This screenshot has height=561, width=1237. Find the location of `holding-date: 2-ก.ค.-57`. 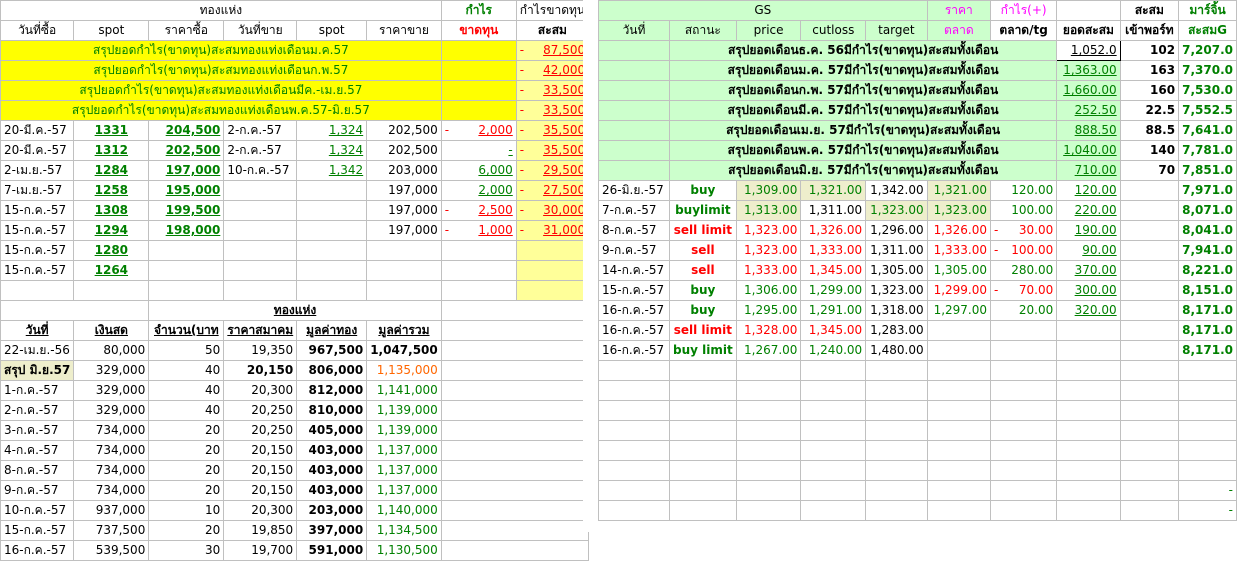

holding-date: 2-ก.ค.-57 is located at coordinates (37, 410).